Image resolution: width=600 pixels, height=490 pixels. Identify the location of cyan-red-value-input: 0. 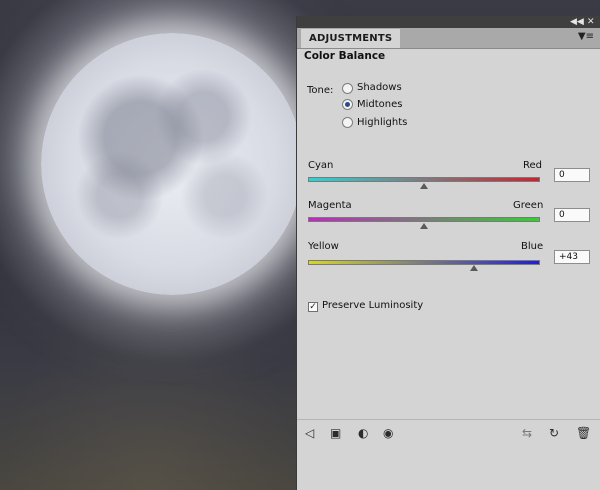
(572, 175).